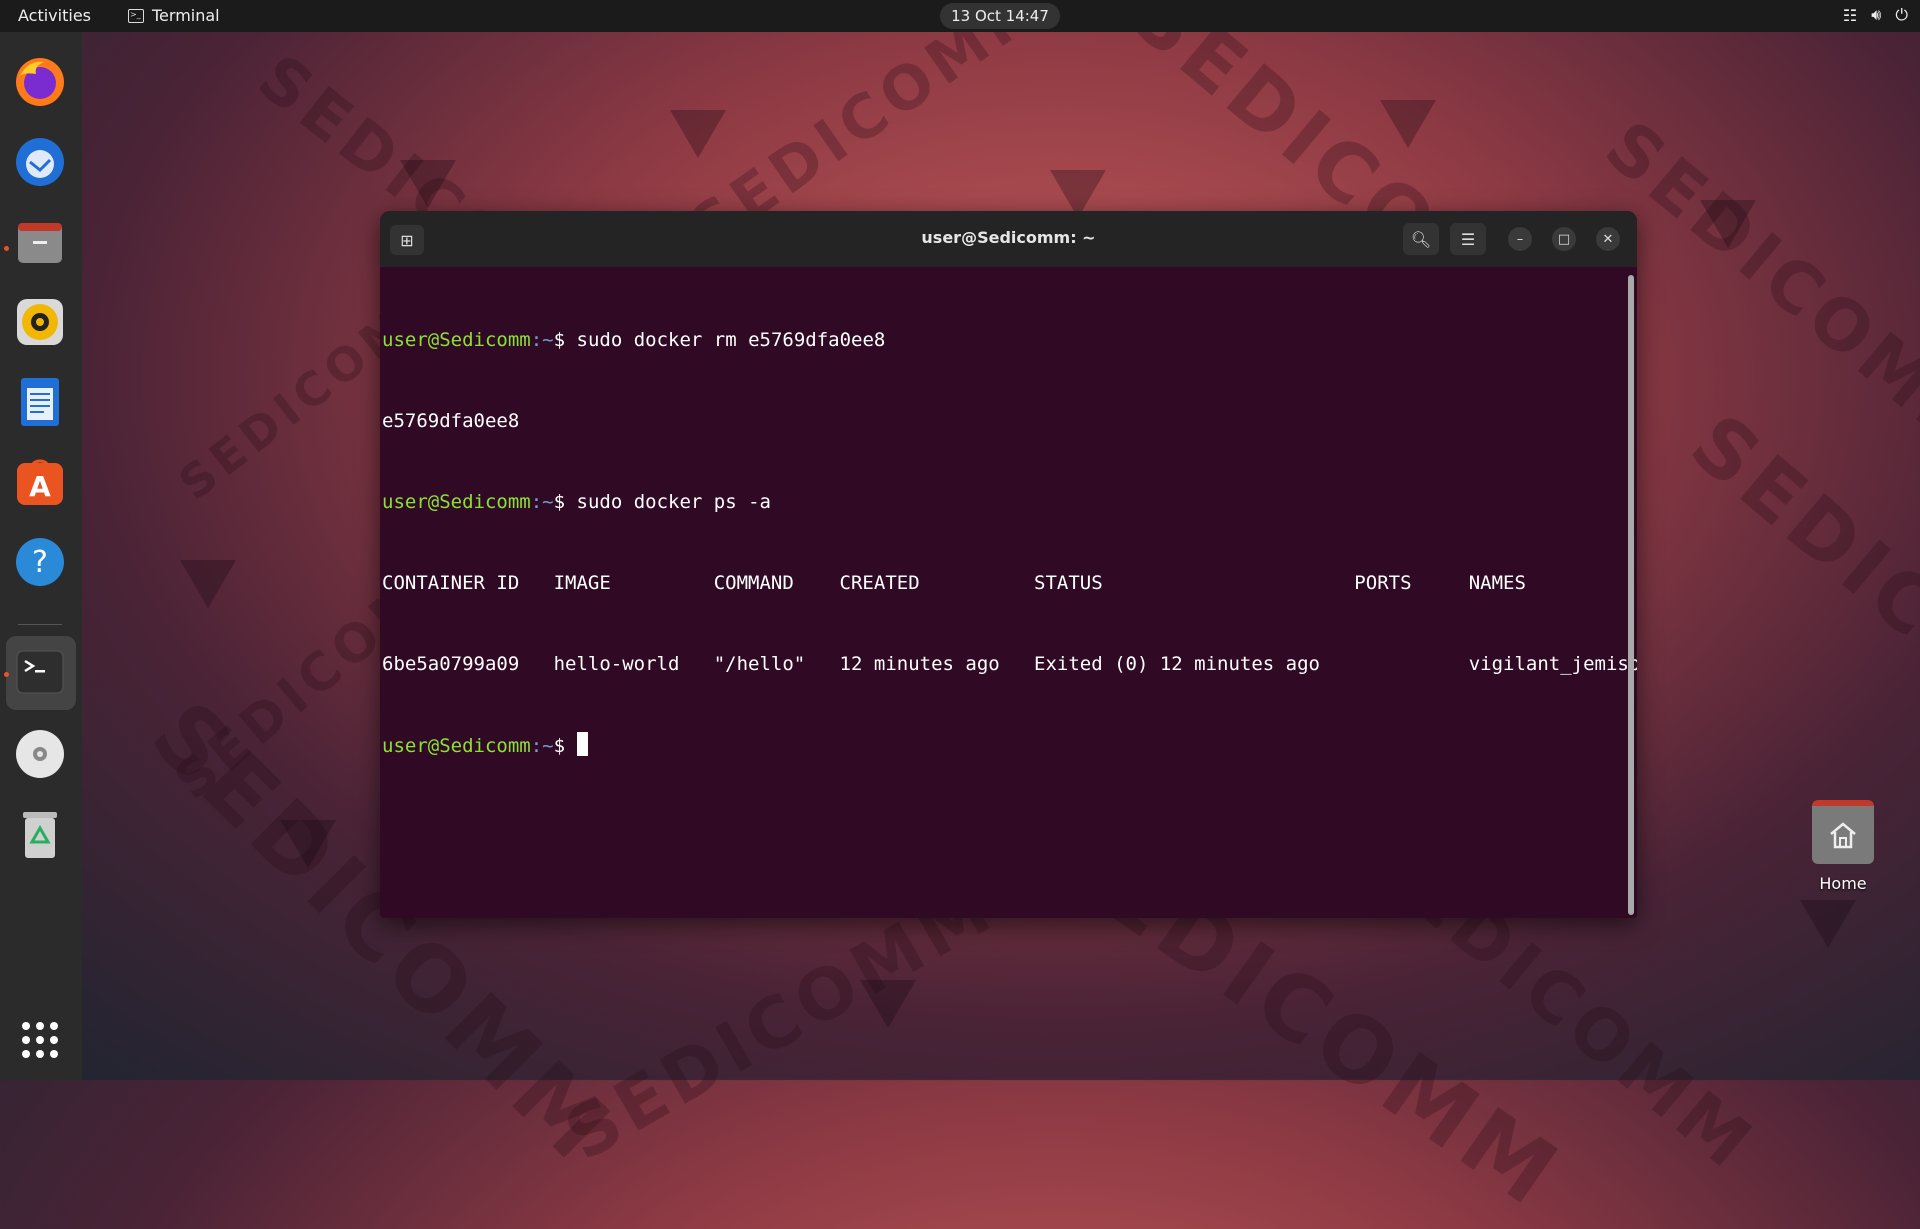  I want to click on hamburger-icon: ☰, so click(1468, 239).